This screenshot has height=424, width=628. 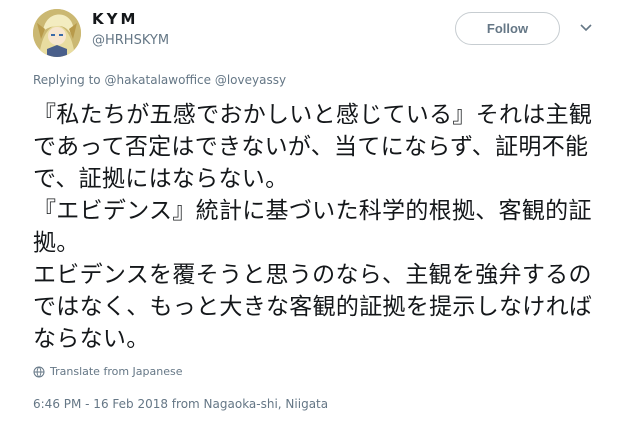 I want to click on globe-icon, so click(x=39, y=371).